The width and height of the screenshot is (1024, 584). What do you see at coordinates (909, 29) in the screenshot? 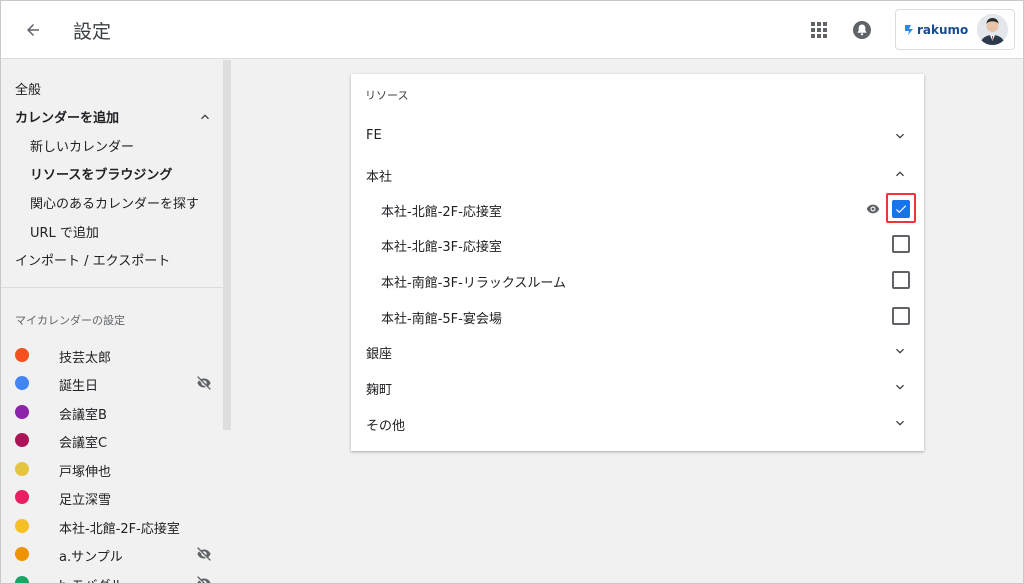
I see `rakumo-mark-icon` at bounding box center [909, 29].